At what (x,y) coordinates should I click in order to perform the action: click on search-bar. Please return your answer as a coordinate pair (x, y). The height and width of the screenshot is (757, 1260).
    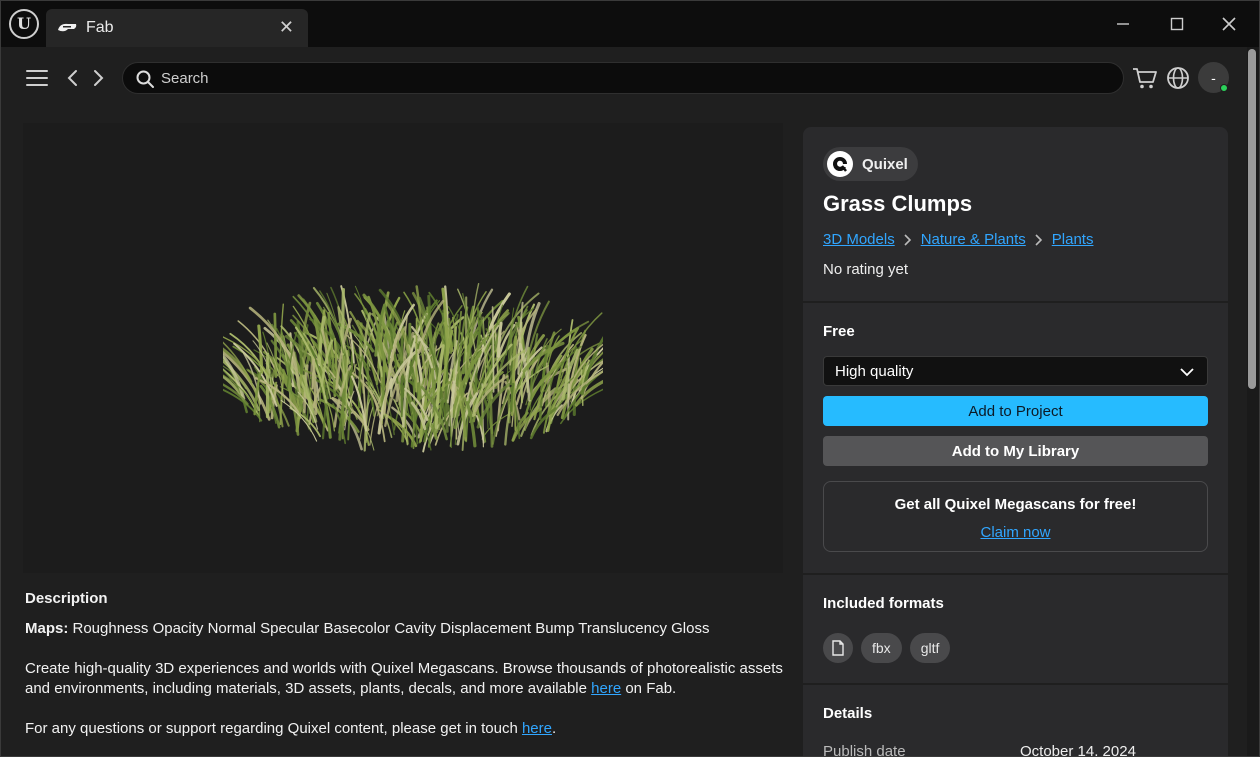
    Looking at the image, I should click on (623, 78).